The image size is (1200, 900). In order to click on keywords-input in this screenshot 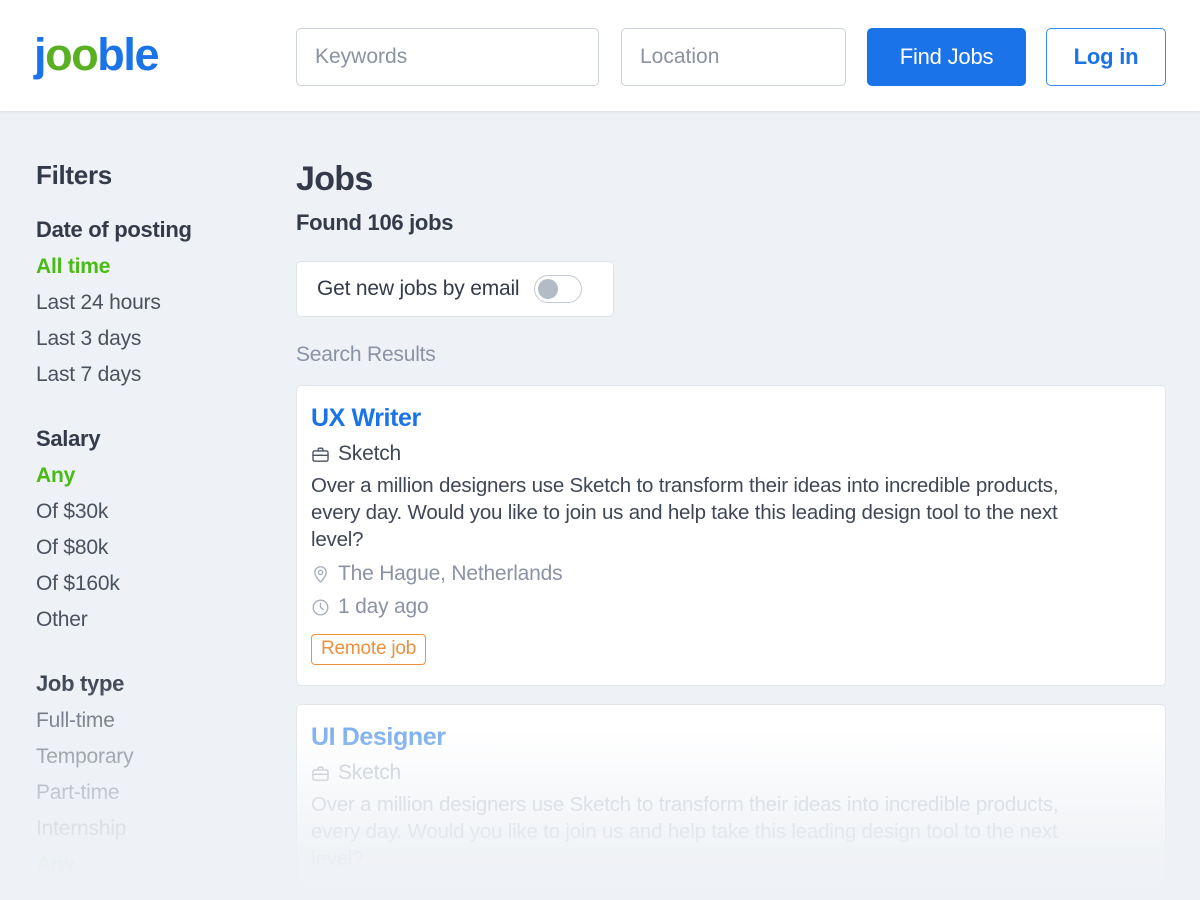, I will do `click(447, 57)`.